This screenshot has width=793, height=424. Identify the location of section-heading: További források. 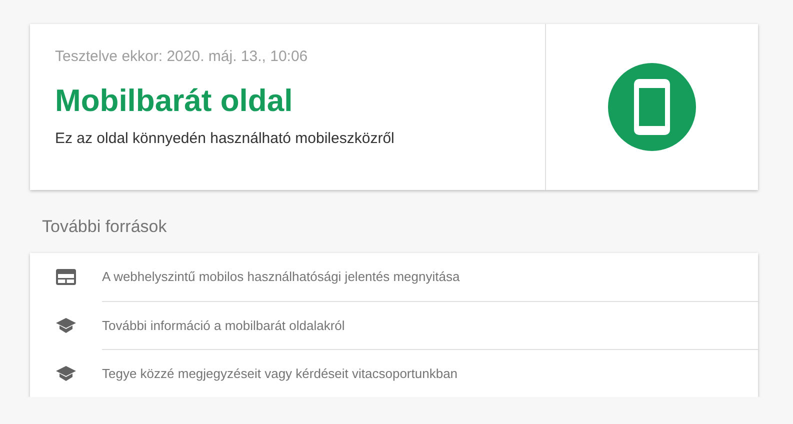
(105, 227).